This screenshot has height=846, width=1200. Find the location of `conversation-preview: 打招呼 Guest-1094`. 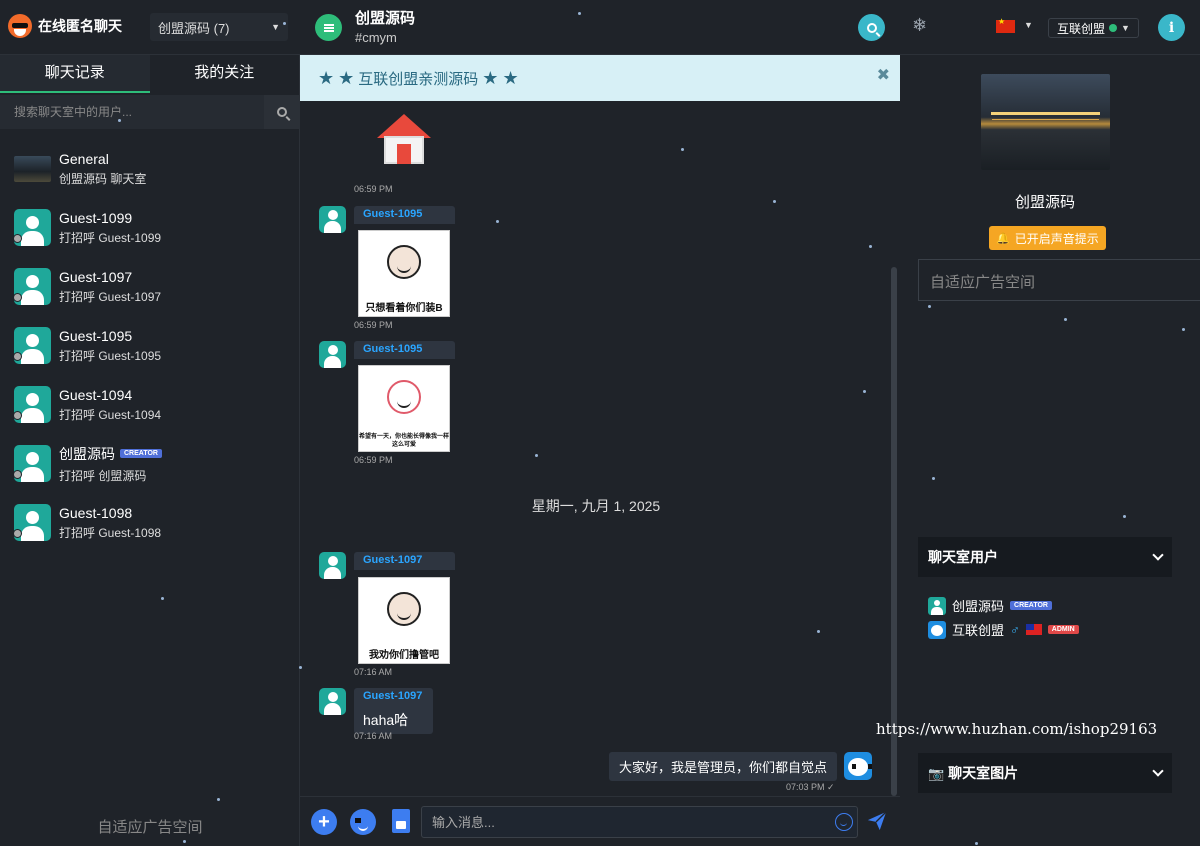

conversation-preview: 打招呼 Guest-1094 is located at coordinates (110, 414).